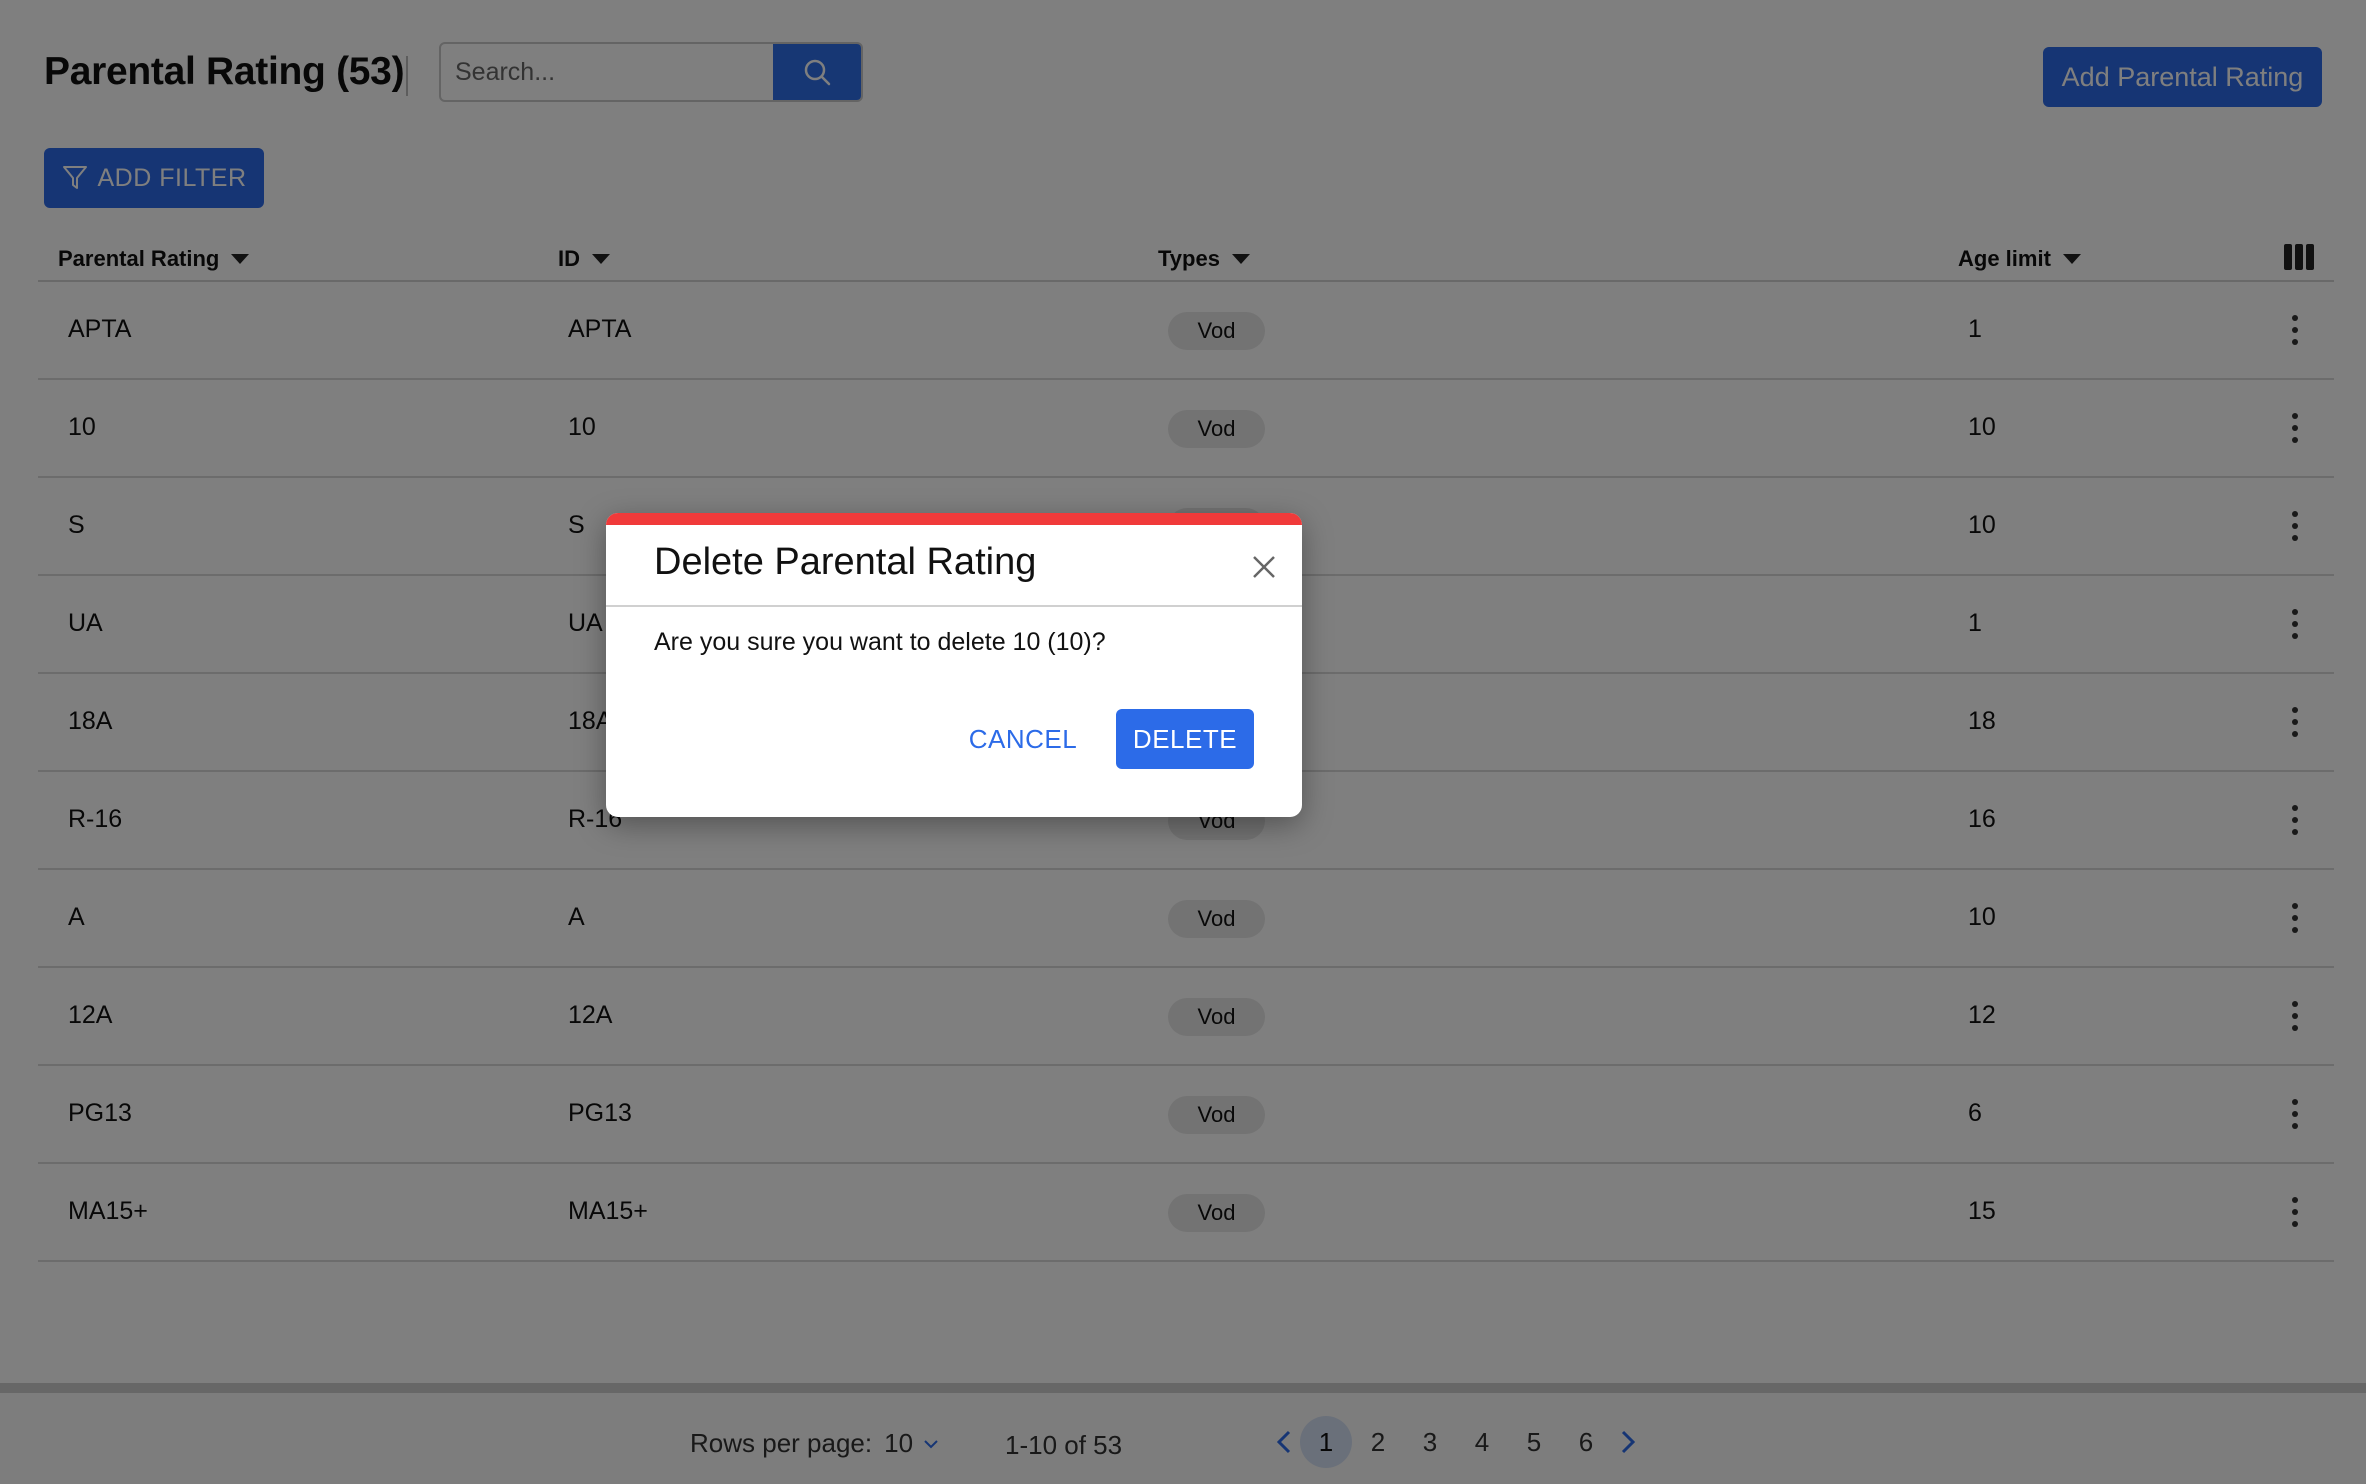  What do you see at coordinates (1264, 567) in the screenshot?
I see `close-icon` at bounding box center [1264, 567].